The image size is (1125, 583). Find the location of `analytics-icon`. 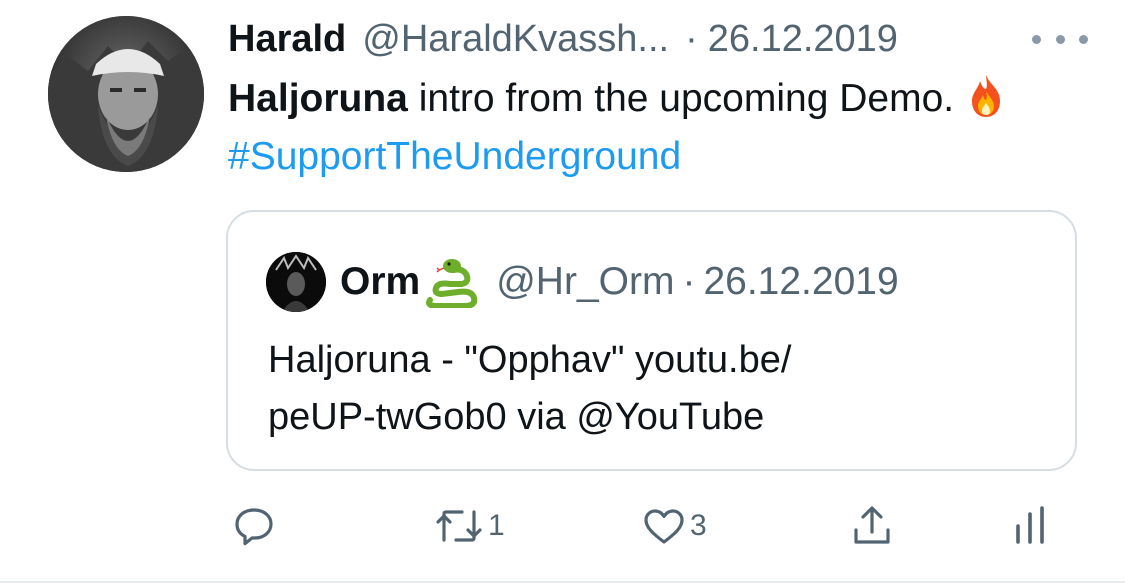

analytics-icon is located at coordinates (1030, 525).